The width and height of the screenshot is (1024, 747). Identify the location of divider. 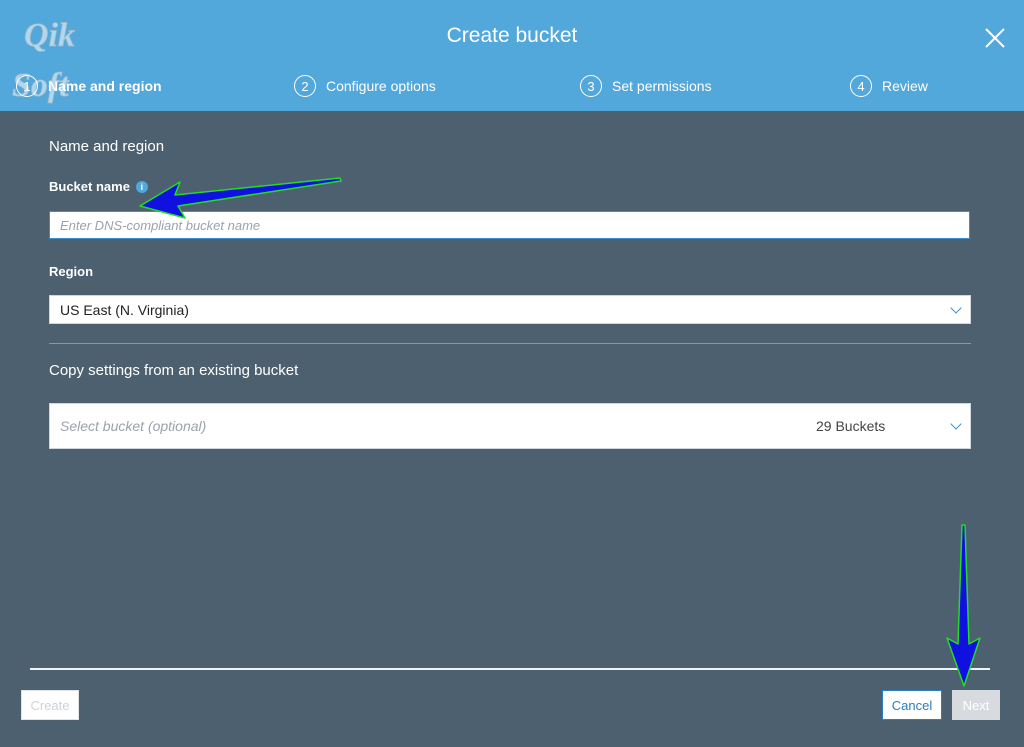
(510, 343).